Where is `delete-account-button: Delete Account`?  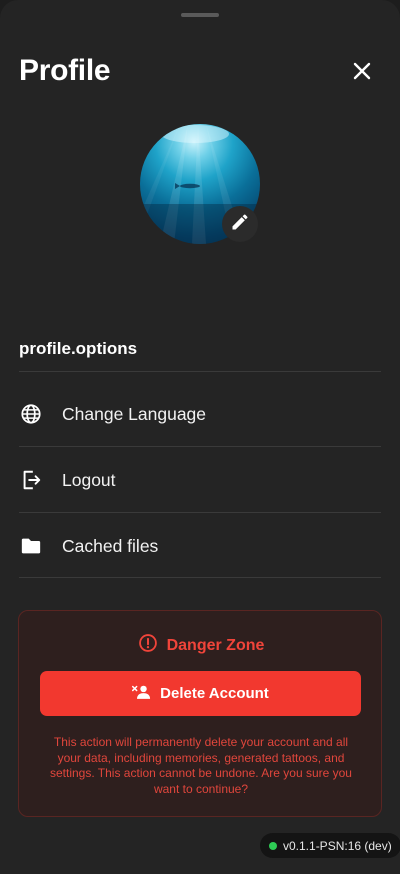 delete-account-button: Delete Account is located at coordinates (200, 693).